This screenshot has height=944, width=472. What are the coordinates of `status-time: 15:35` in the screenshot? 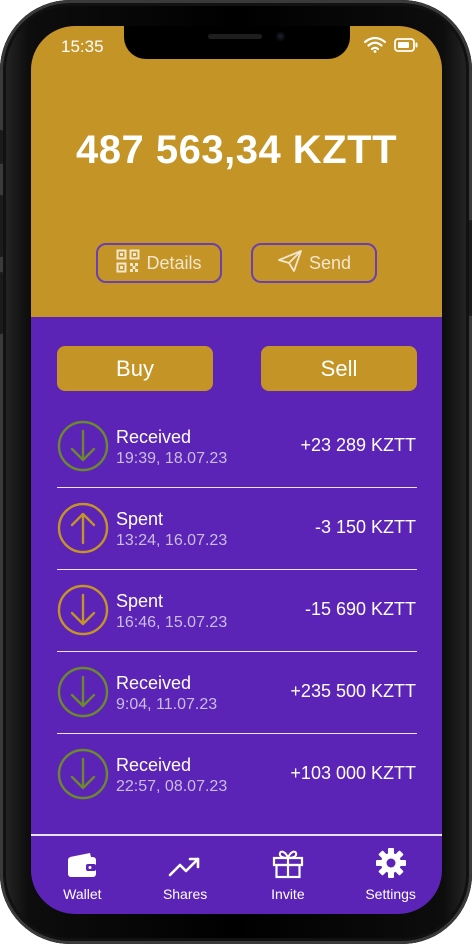 It's located at (82, 46).